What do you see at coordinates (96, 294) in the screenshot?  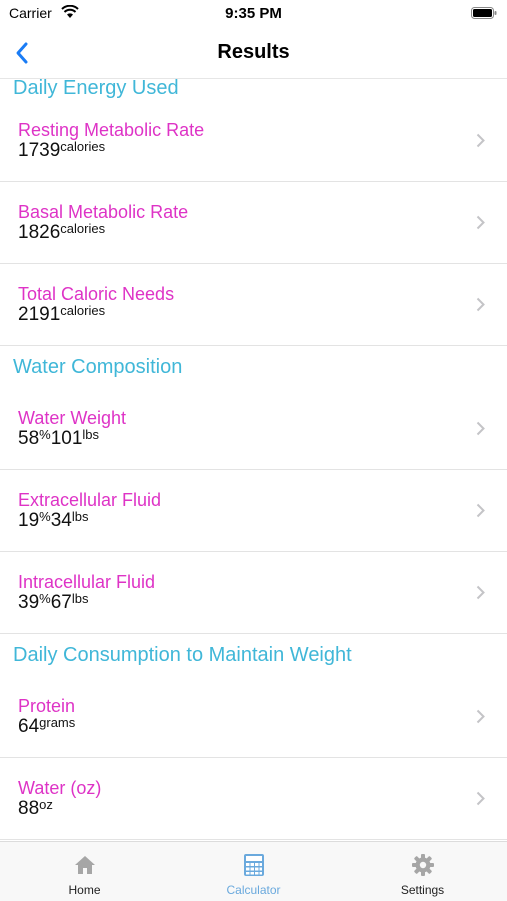 I see `row-label: Total Caloric Needs` at bounding box center [96, 294].